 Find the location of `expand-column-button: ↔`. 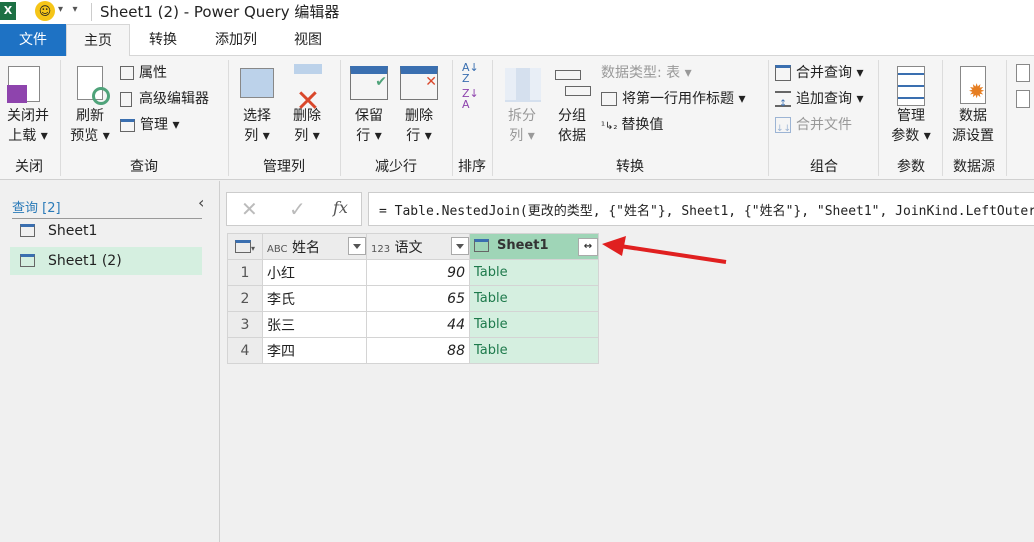

expand-column-button: ↔ is located at coordinates (588, 246).